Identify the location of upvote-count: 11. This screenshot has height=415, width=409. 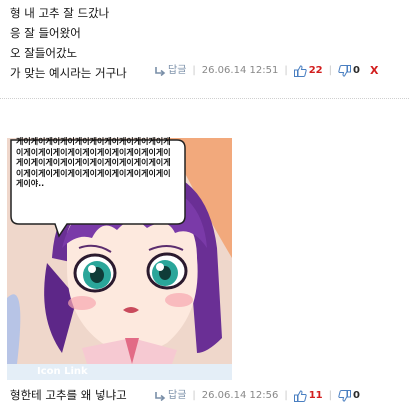
(315, 395).